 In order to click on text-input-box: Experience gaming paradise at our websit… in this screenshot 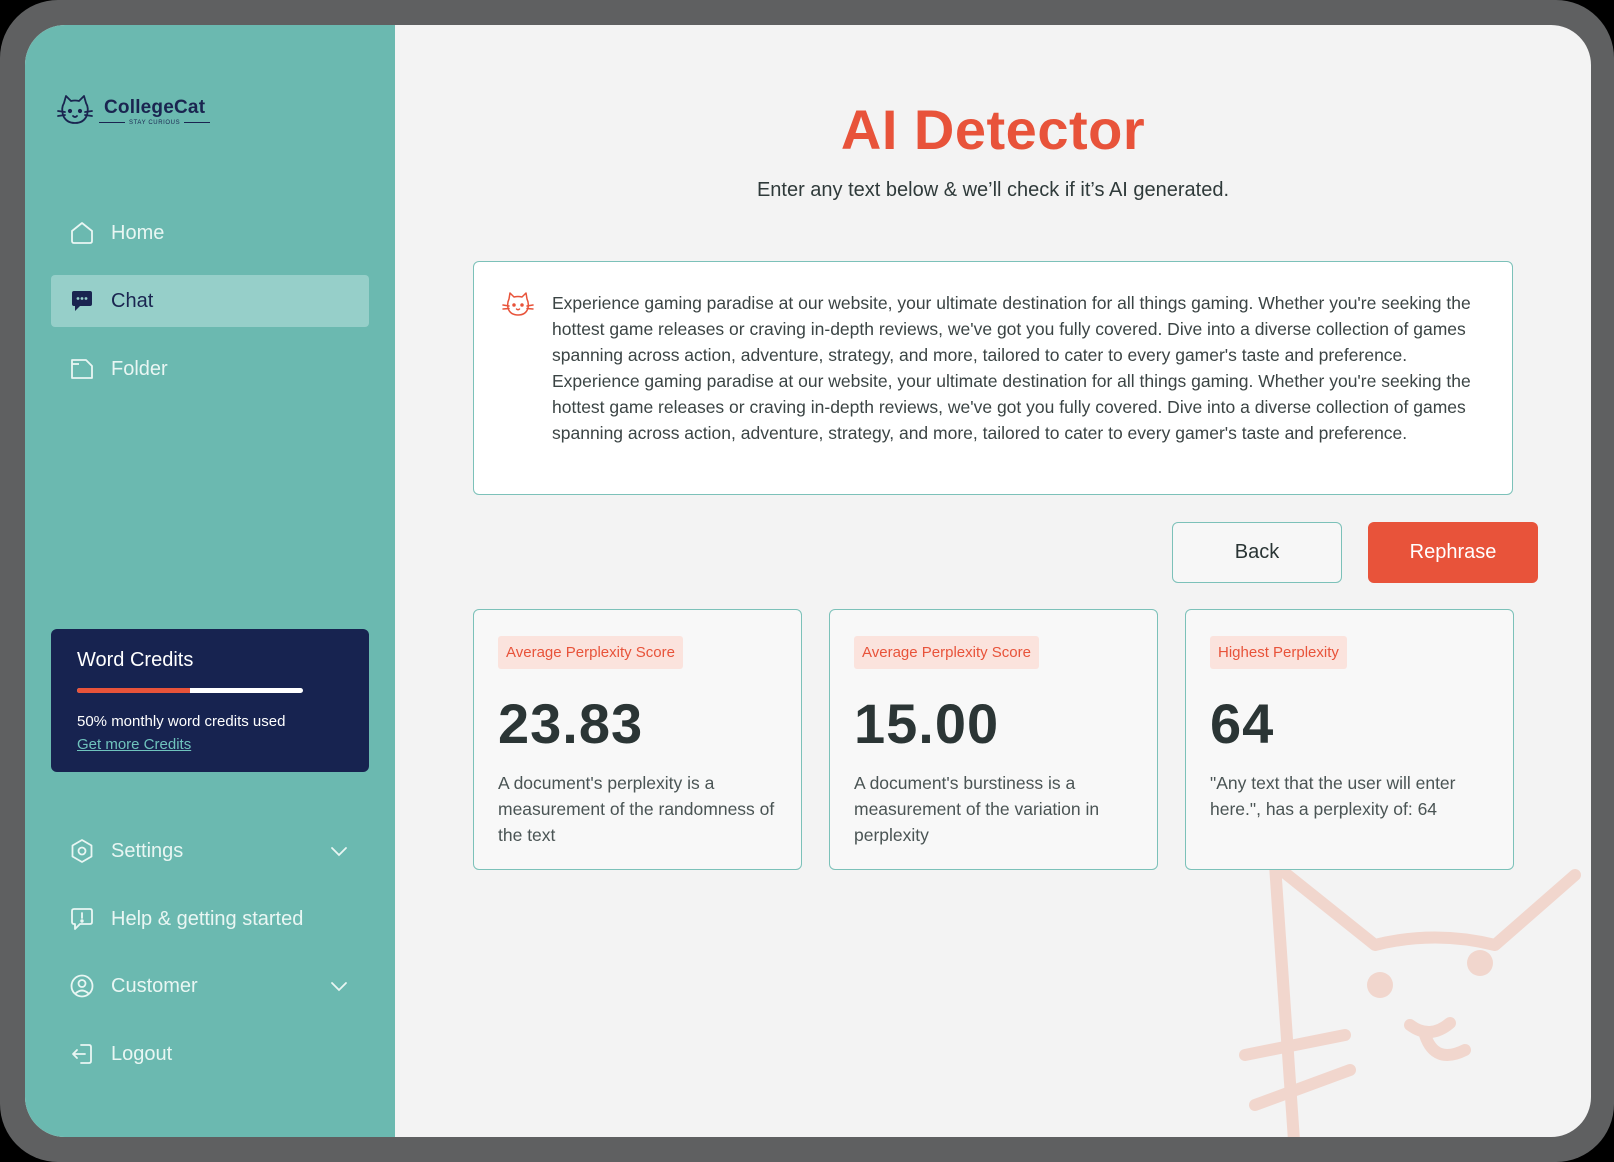, I will do `click(993, 378)`.